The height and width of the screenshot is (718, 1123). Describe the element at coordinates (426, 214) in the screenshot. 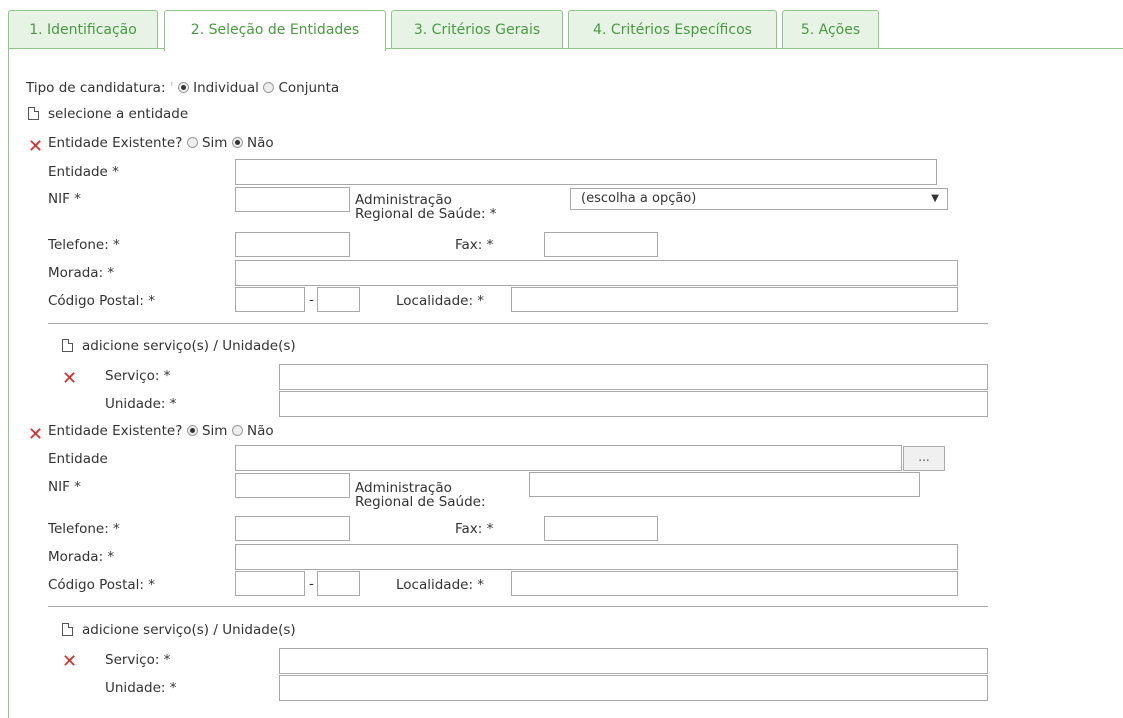

I see `ars-label-line2: Regional de Saúde: *` at that location.